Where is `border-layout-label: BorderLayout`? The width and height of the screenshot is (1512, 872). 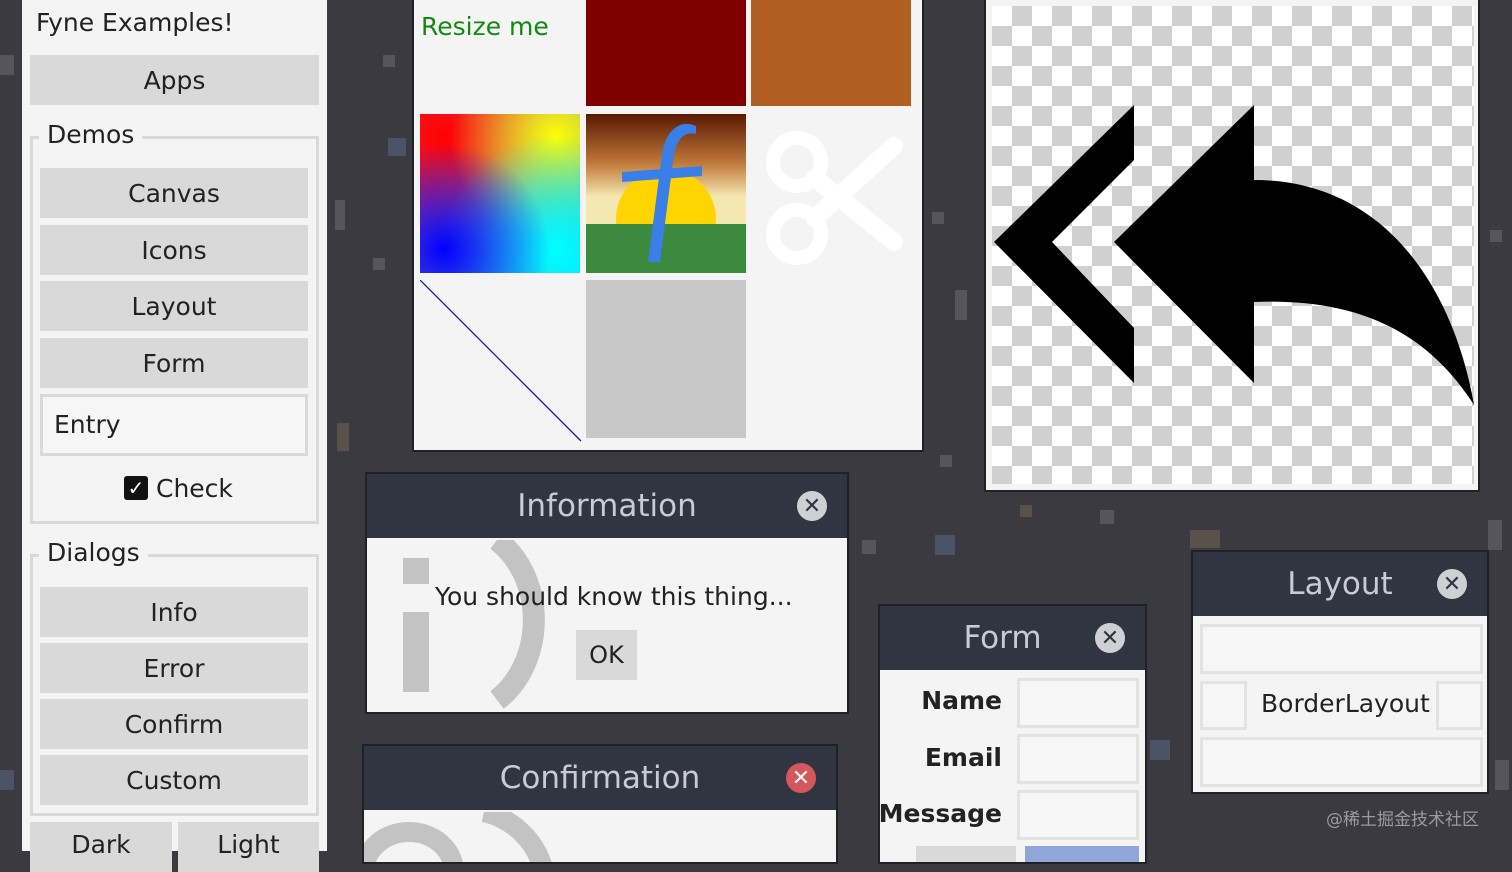
border-layout-label: BorderLayout is located at coordinates (1345, 703).